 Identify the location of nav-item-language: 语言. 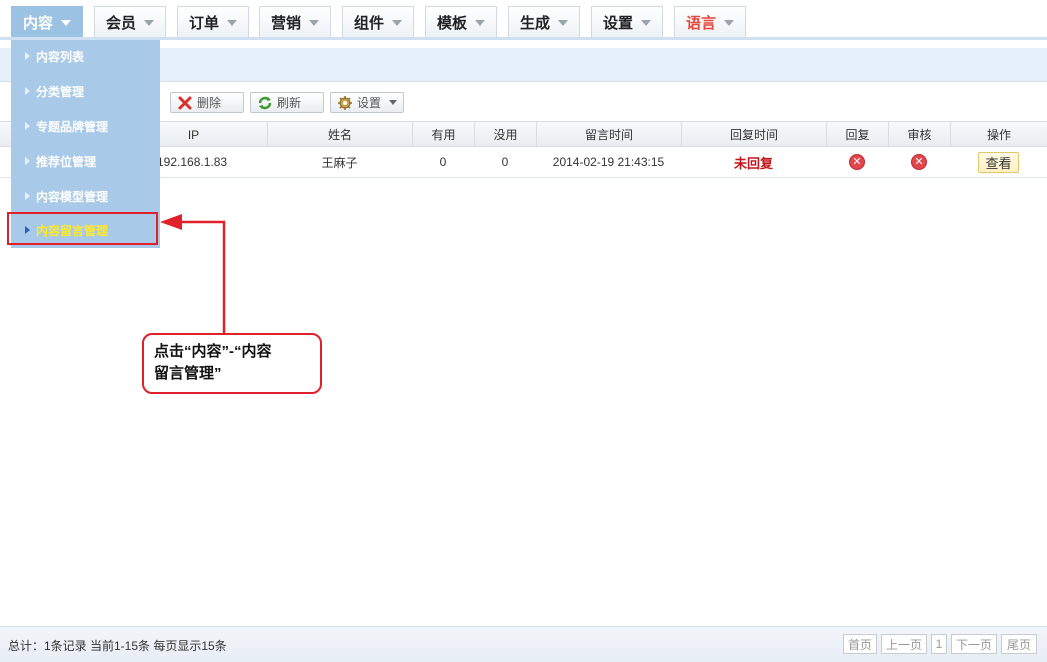
(710, 21).